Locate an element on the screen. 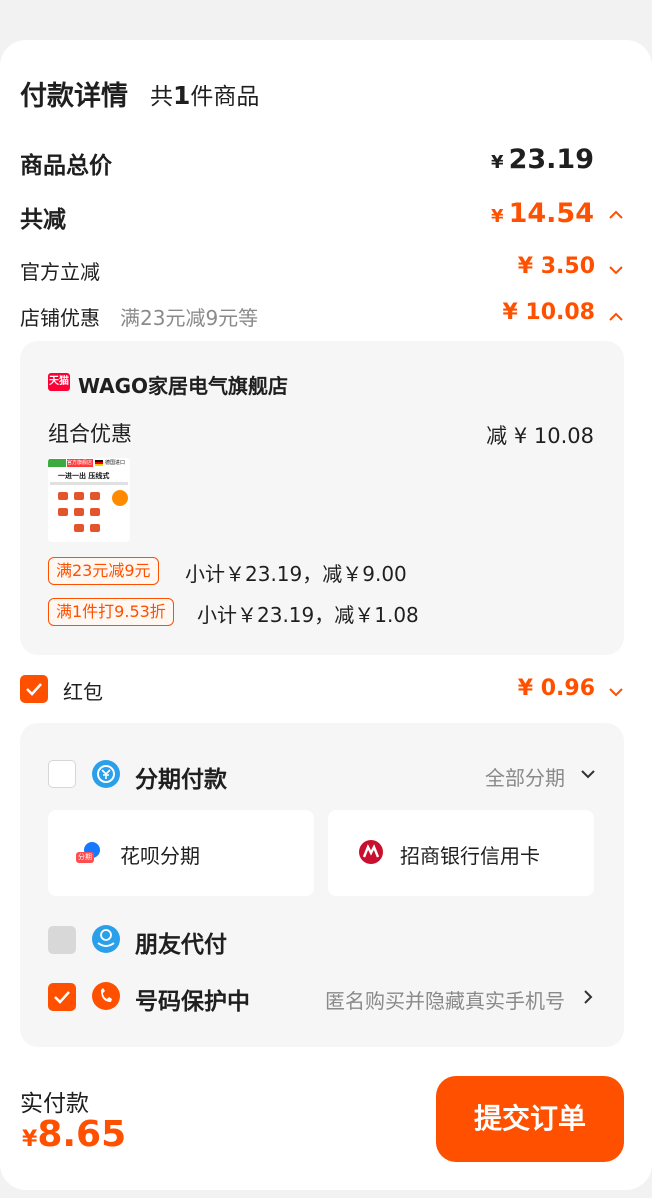  total-currency: ¥ is located at coordinates (497, 162).